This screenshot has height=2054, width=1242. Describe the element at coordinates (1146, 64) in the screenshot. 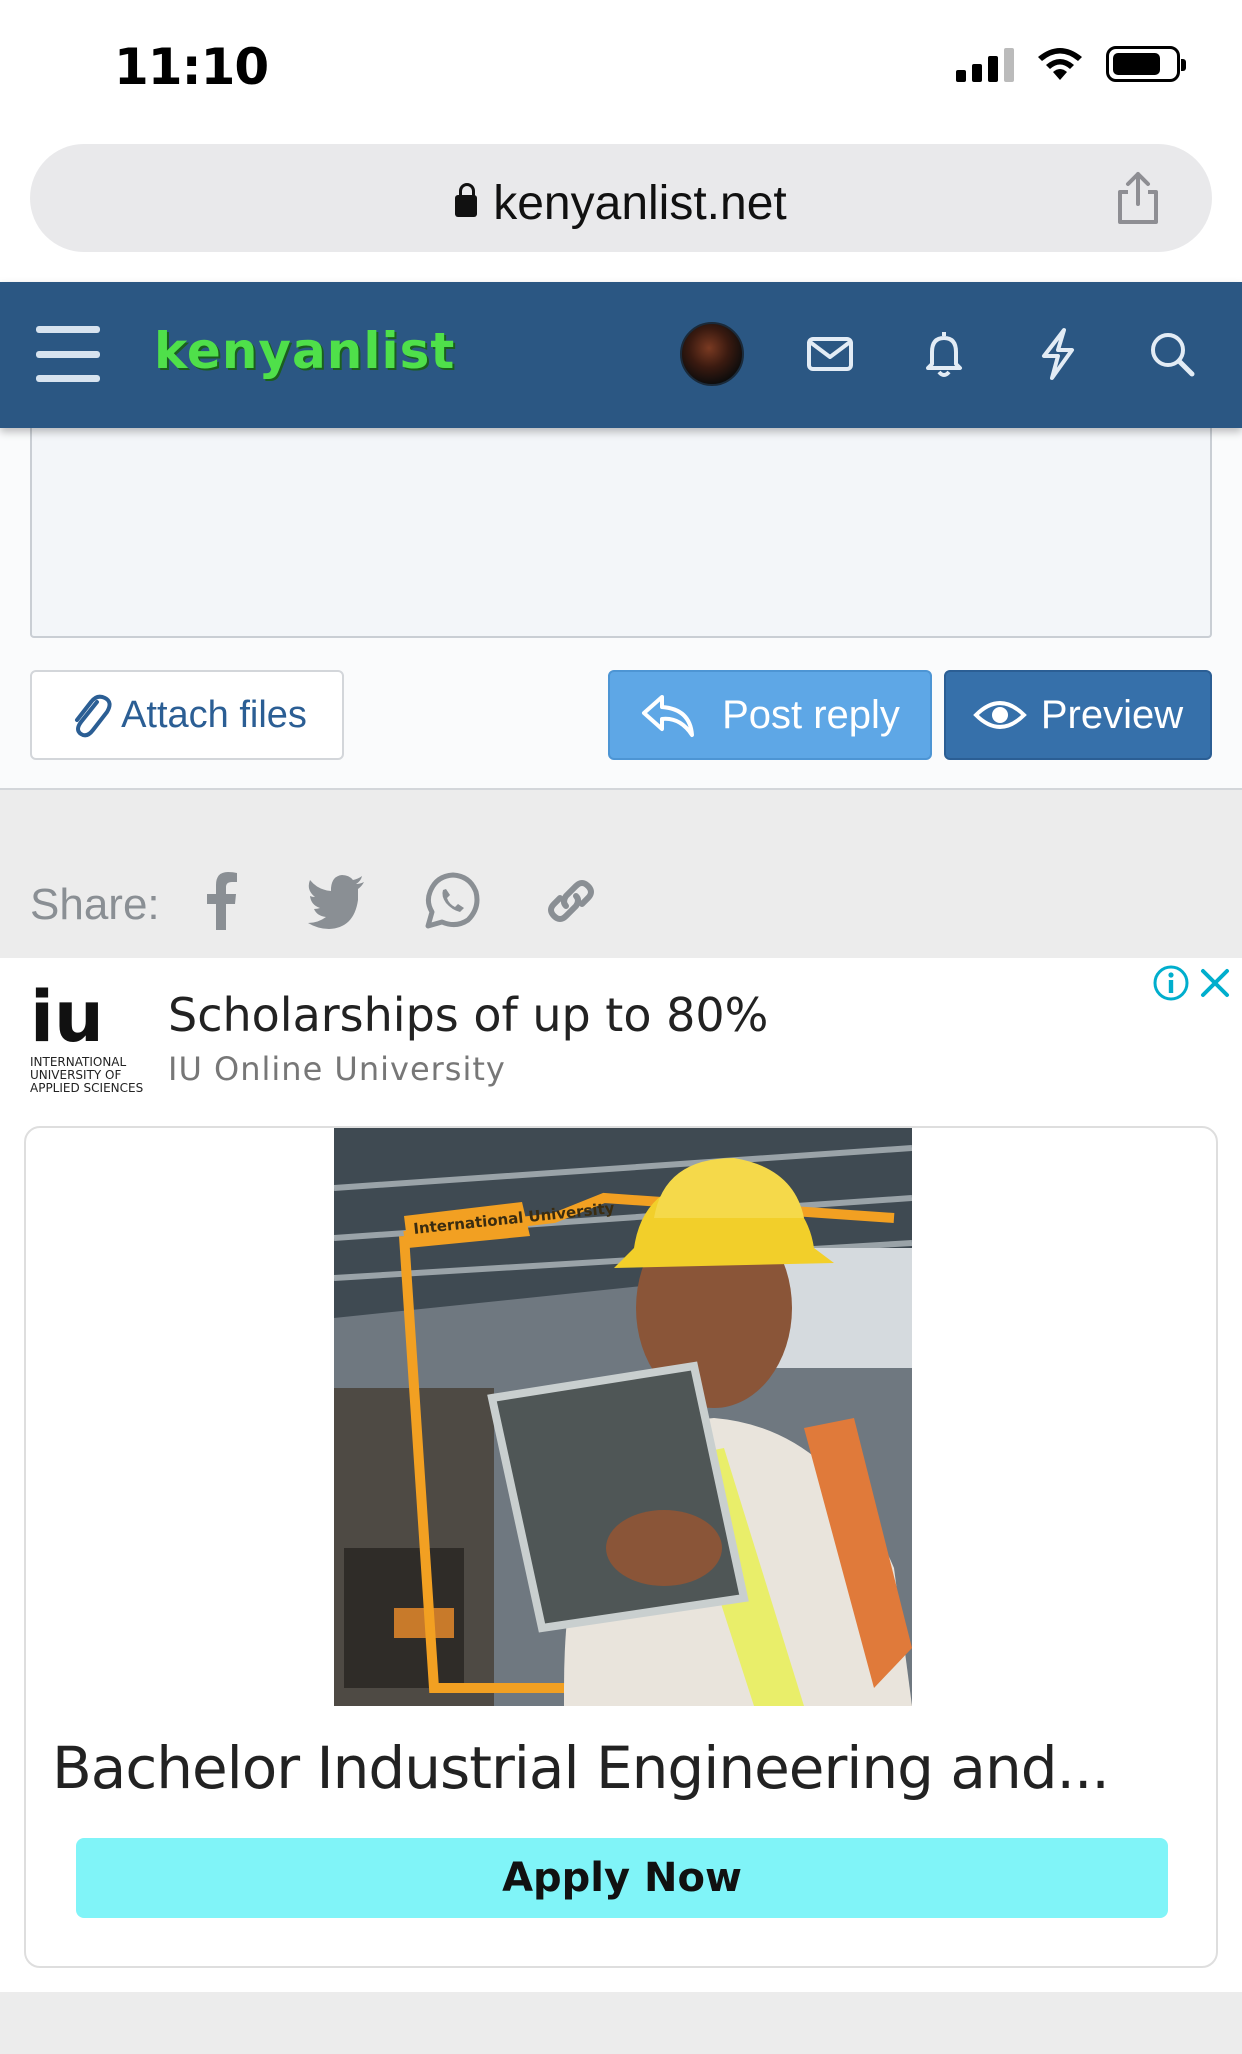

I see `battery-icon` at that location.